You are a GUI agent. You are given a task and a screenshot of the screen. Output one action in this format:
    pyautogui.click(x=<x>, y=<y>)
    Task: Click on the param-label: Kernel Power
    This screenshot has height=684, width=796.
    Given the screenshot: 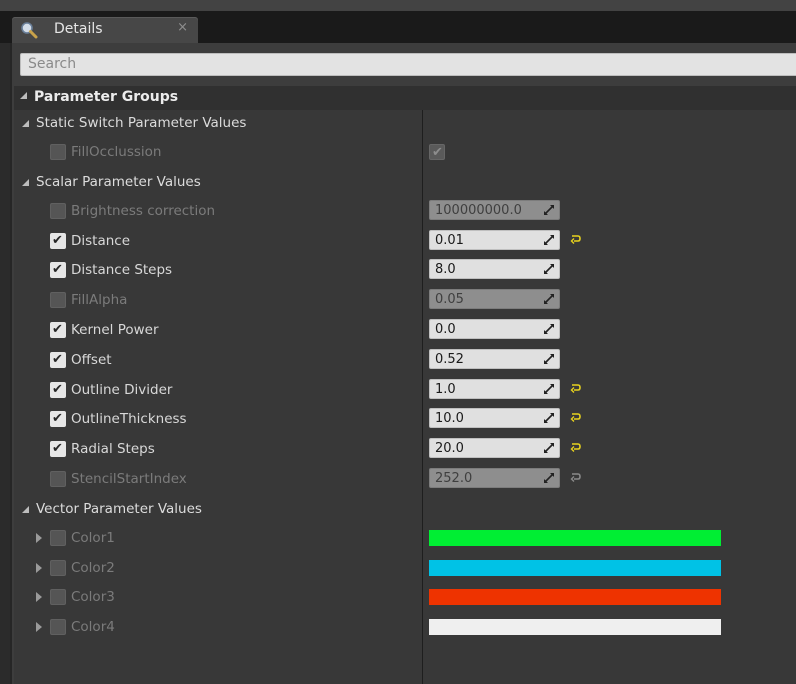 What is the action you would take?
    pyautogui.click(x=115, y=330)
    